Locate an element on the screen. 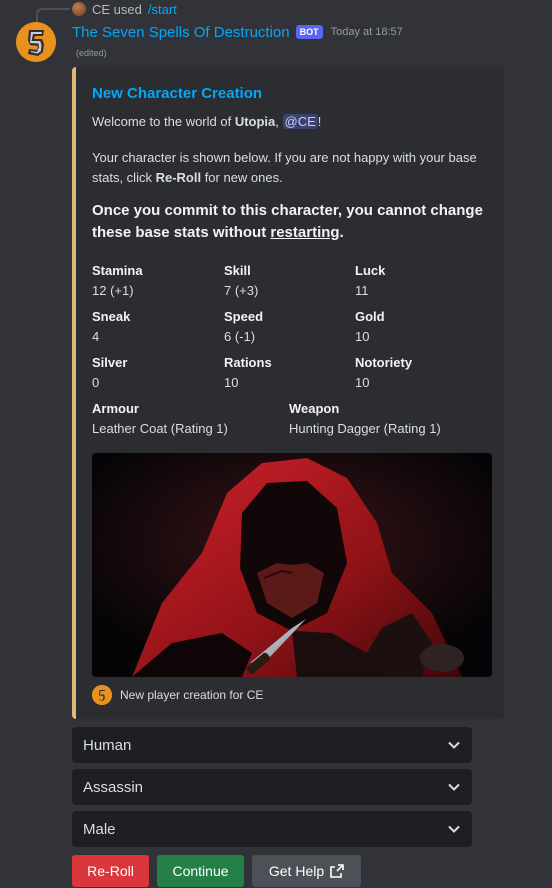  continue-button: Continue is located at coordinates (200, 871).